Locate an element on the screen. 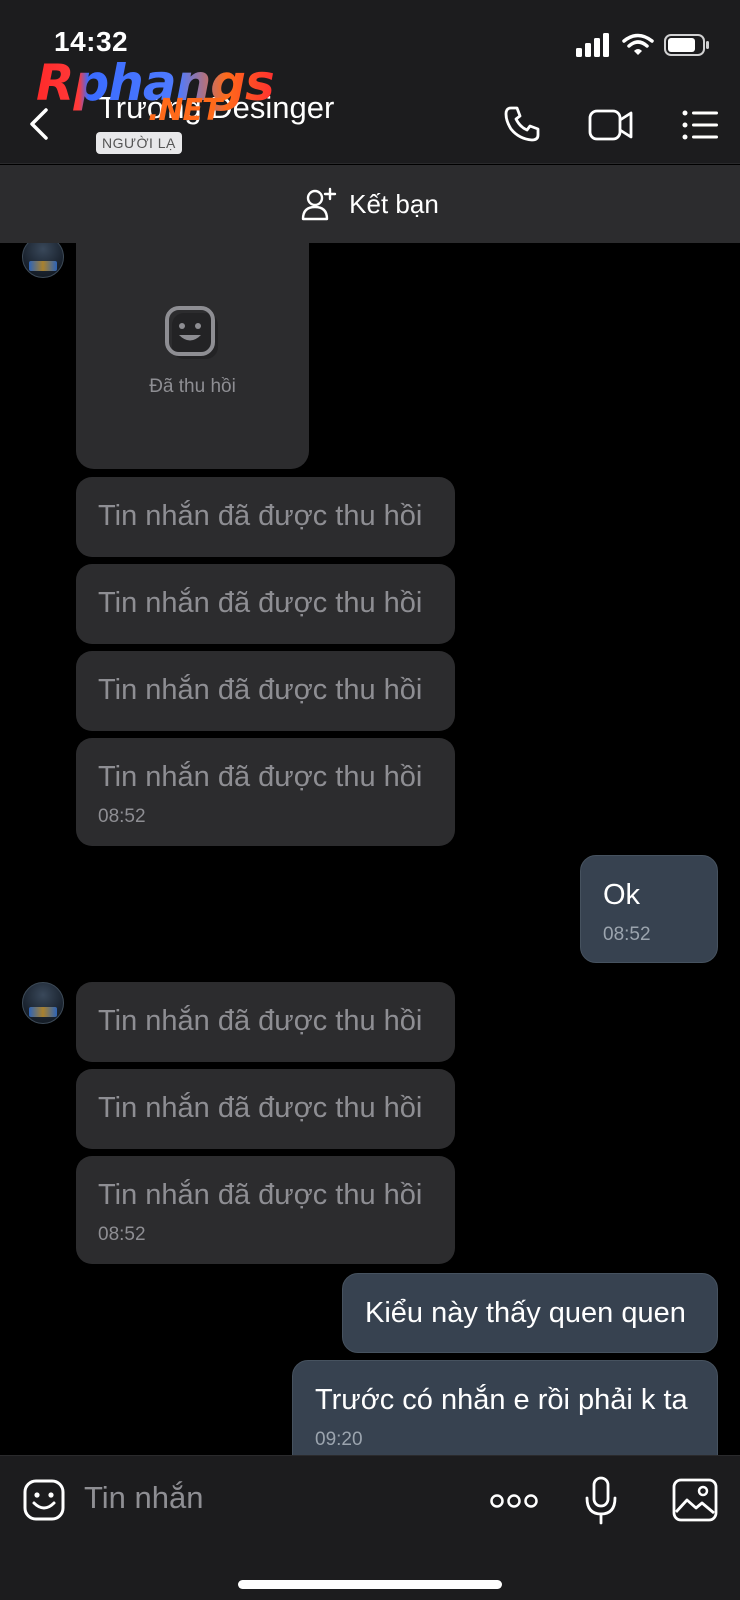  revoked-media-bubble: Đã thu hồi is located at coordinates (192, 356).